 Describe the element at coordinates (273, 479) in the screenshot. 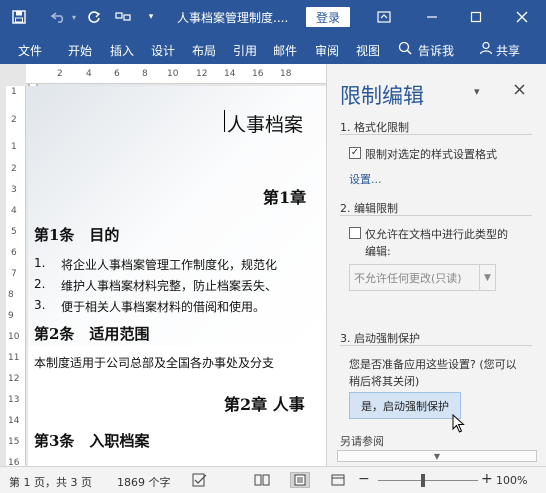

I see `status-bar: 第 1 页，共 3 页 1869 个字 − + 100%` at that location.